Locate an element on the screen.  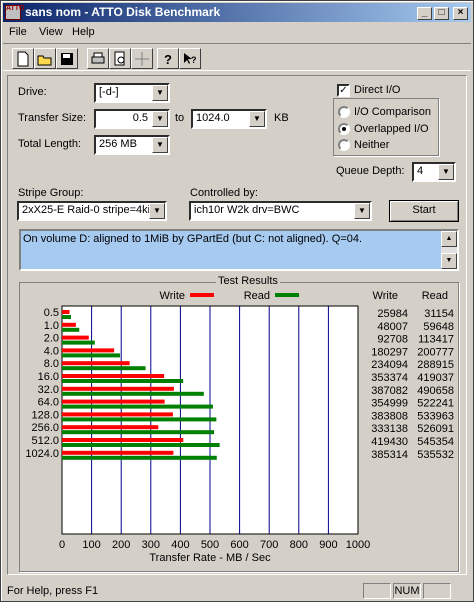
move-button is located at coordinates (142, 58).